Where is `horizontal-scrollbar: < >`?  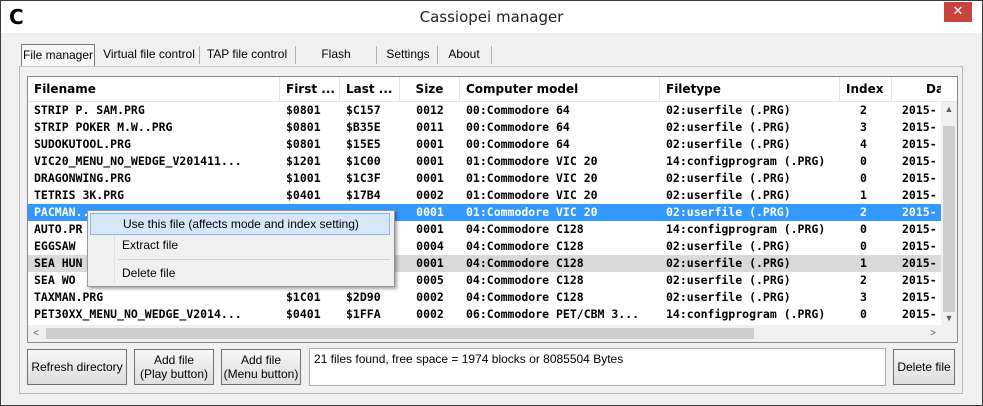
horizontal-scrollbar: < > is located at coordinates (484, 333).